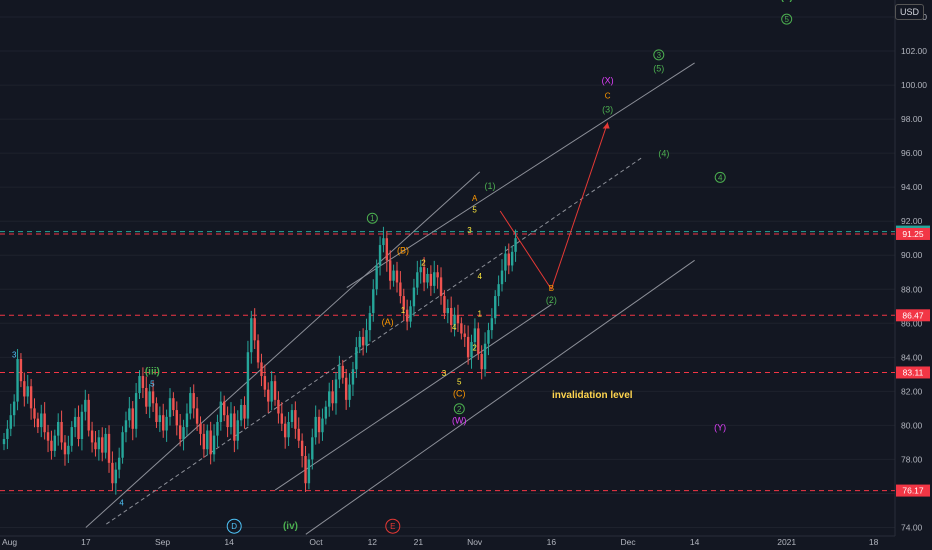 The image size is (932, 550). Describe the element at coordinates (912, 425) in the screenshot. I see `y-tick-label: 80.00` at that location.